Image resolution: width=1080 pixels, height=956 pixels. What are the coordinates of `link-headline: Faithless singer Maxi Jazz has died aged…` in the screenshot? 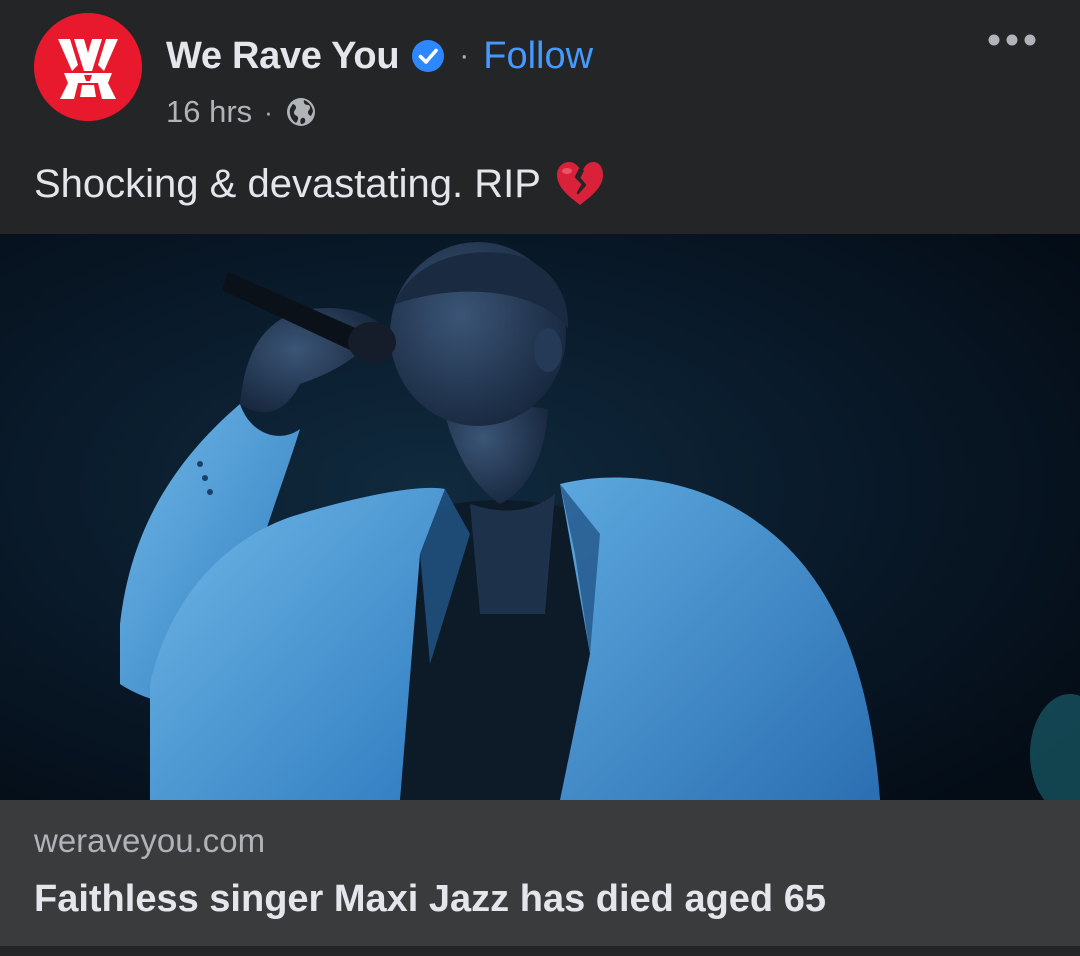 It's located at (430, 899).